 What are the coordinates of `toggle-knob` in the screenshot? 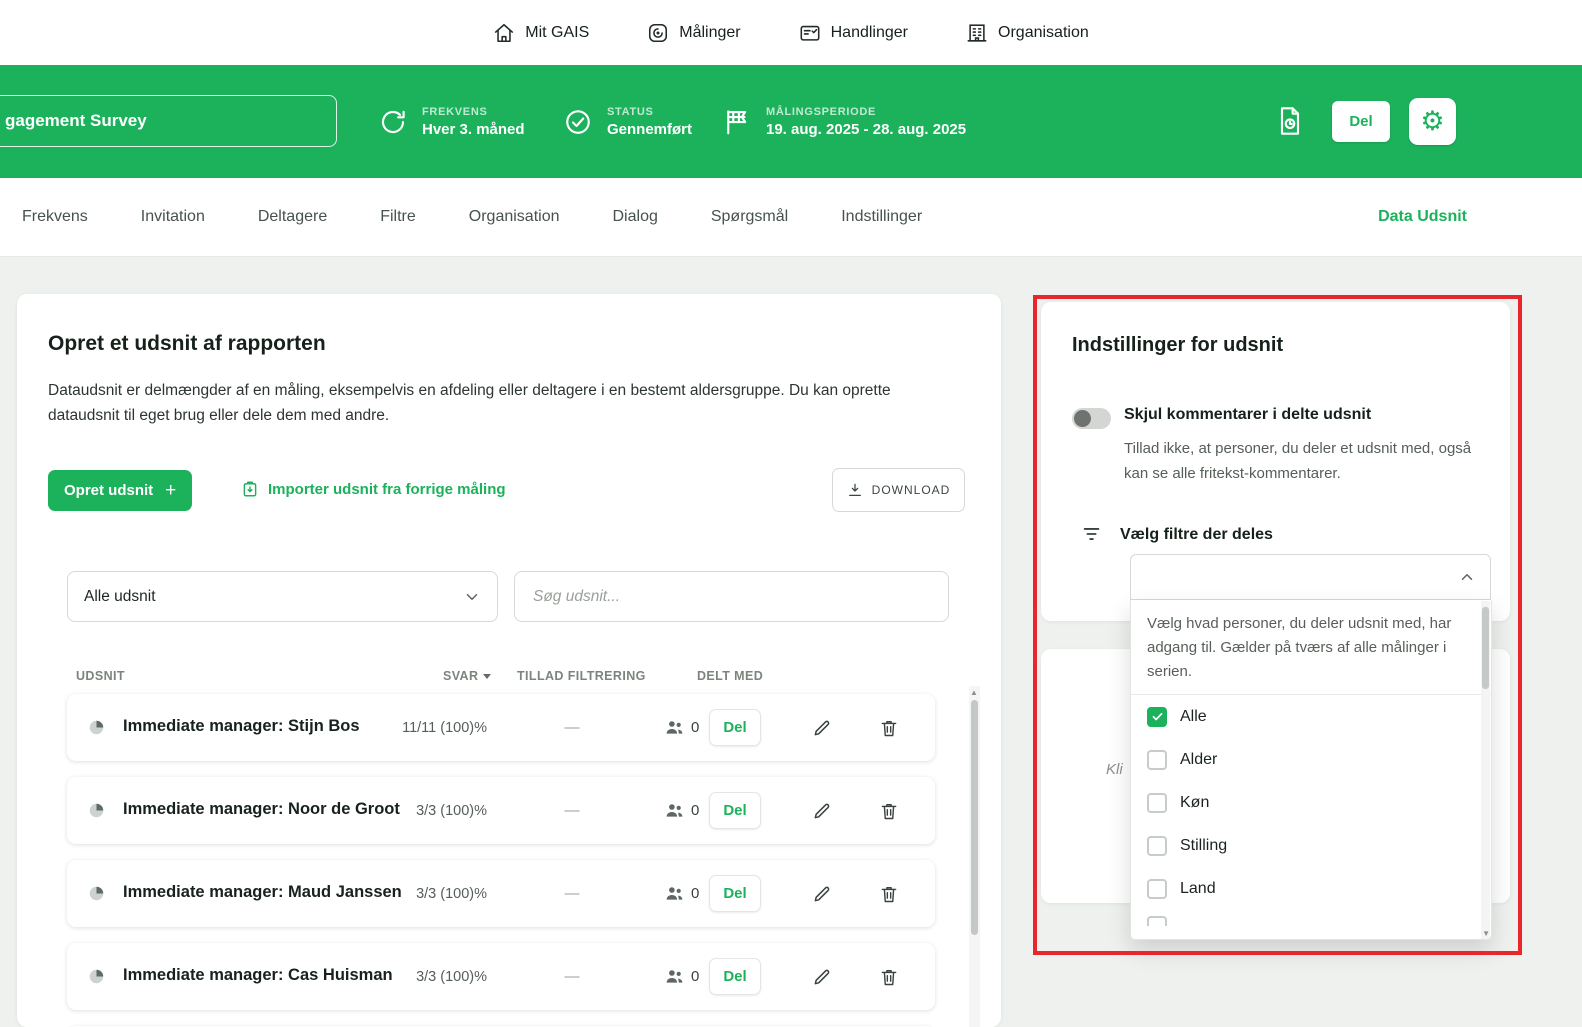 It's located at (1082, 418).